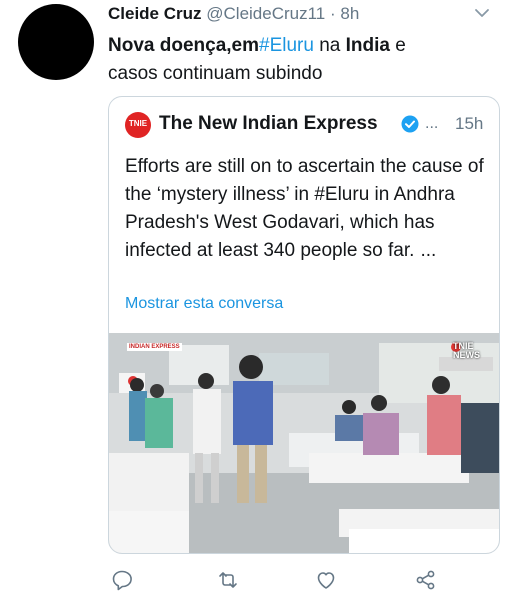 The width and height of the screenshot is (513, 600). Describe the element at coordinates (326, 580) in the screenshot. I see `like-icon` at that location.